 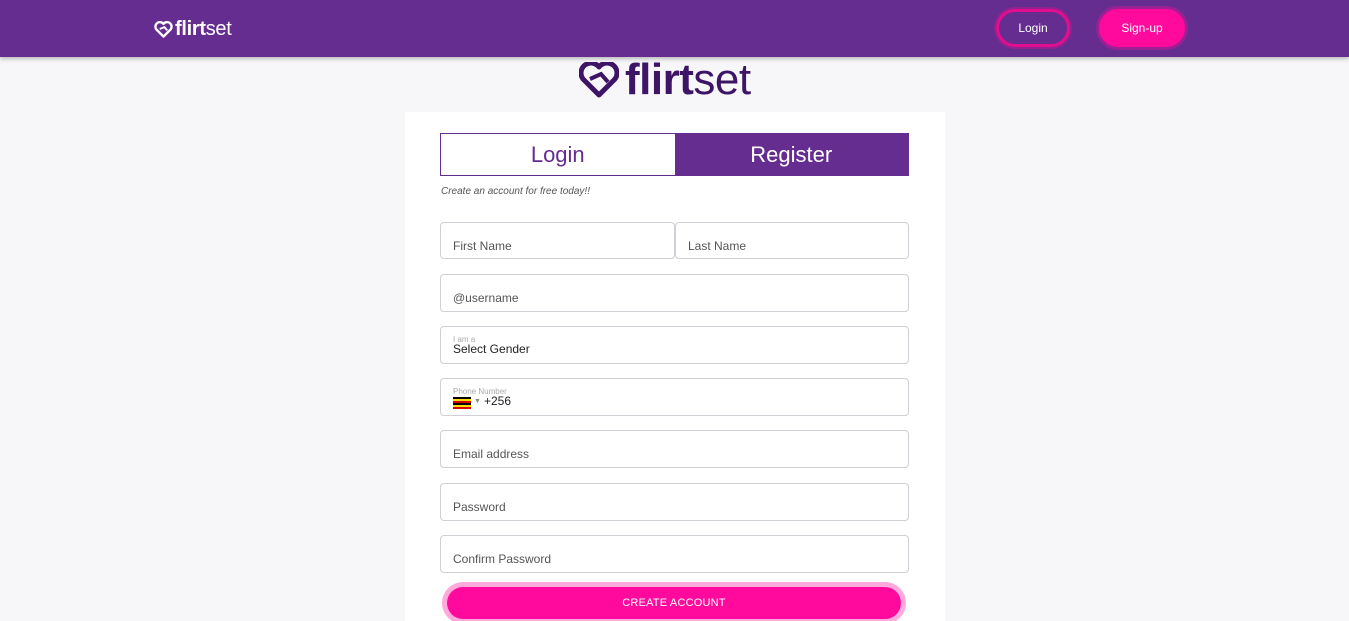 I want to click on phone-field: Phone Number ▼ +256, so click(x=674, y=397).